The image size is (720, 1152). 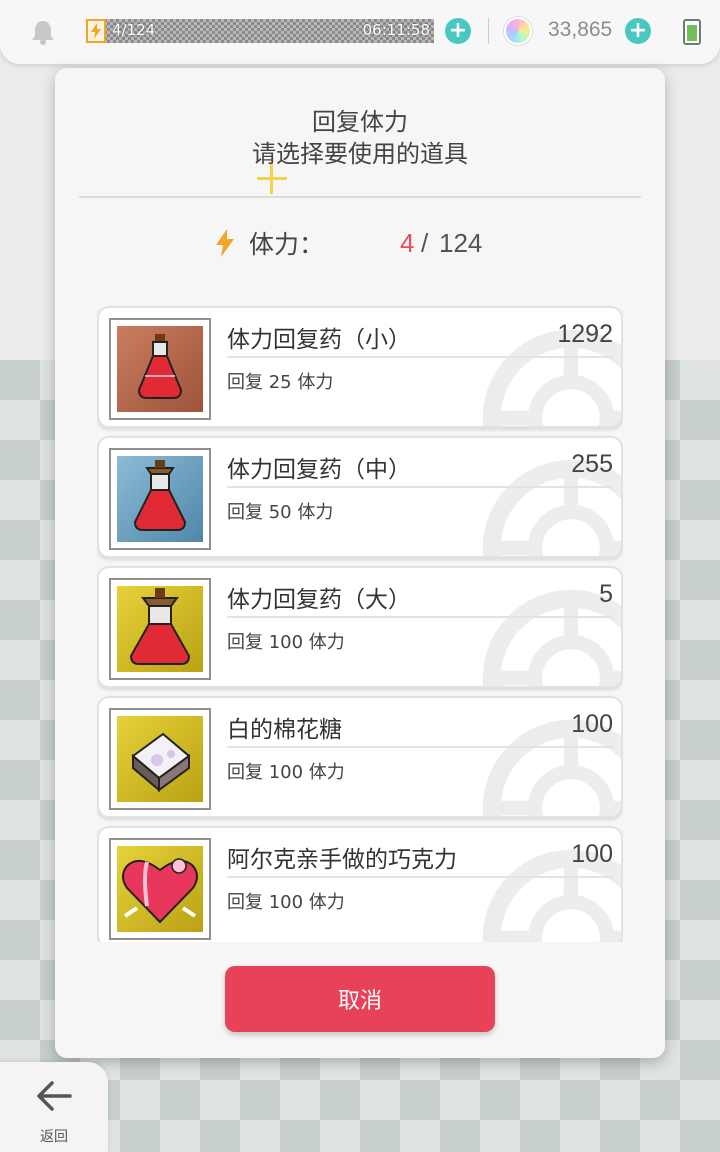 What do you see at coordinates (360, 367) in the screenshot?
I see `list-item: 体力回复药（小） 1292 回复 25 体力` at bounding box center [360, 367].